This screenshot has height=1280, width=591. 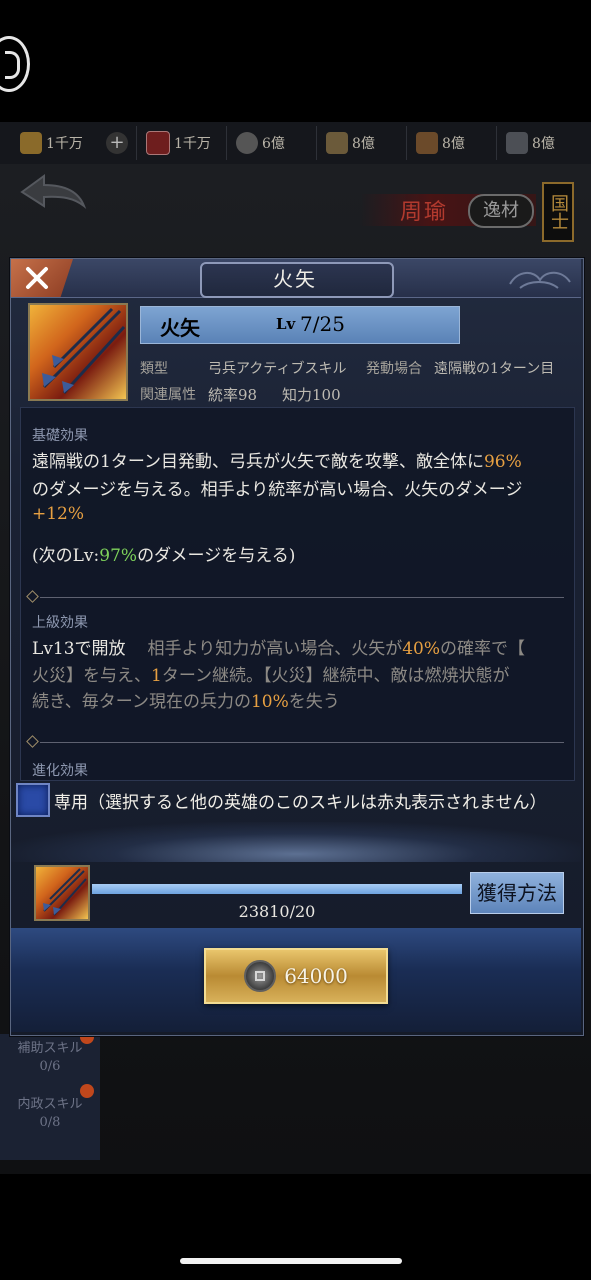 I want to click on hero-tag-badge: 逸材, so click(x=501, y=211).